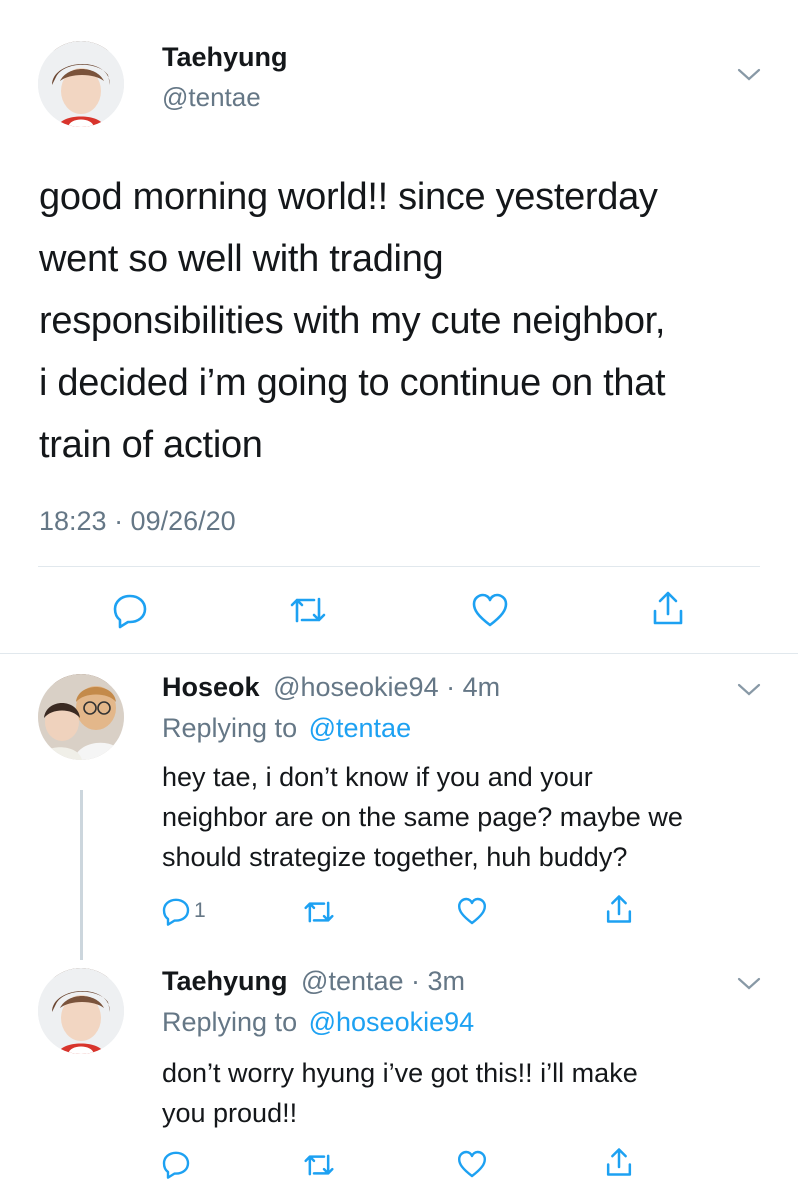 This screenshot has width=798, height=1200. What do you see at coordinates (211, 687) in the screenshot?
I see `author-name: Hoseok` at bounding box center [211, 687].